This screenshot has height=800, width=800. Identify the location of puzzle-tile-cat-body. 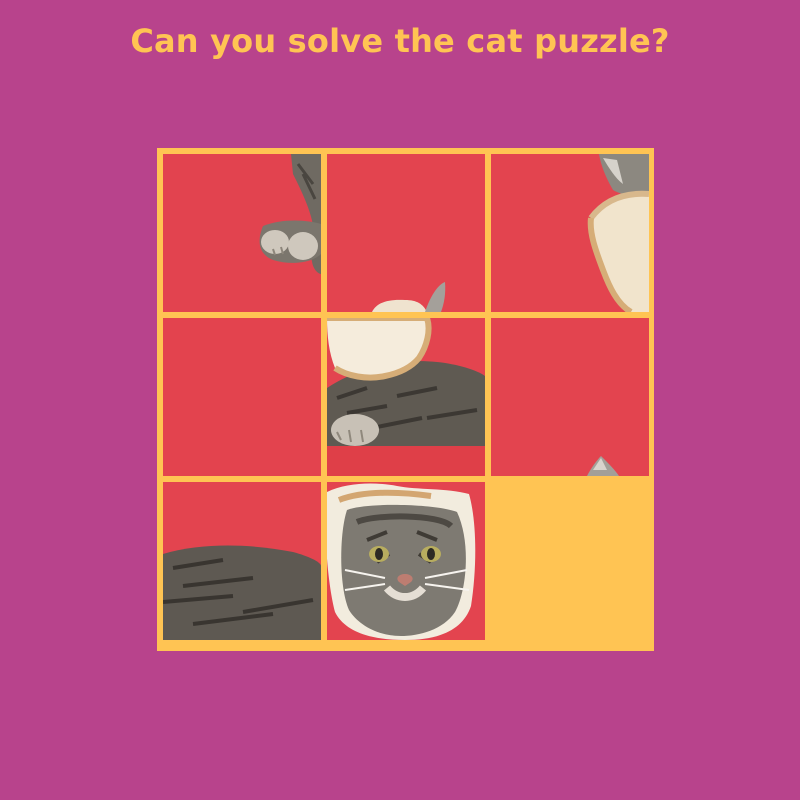
(242, 561).